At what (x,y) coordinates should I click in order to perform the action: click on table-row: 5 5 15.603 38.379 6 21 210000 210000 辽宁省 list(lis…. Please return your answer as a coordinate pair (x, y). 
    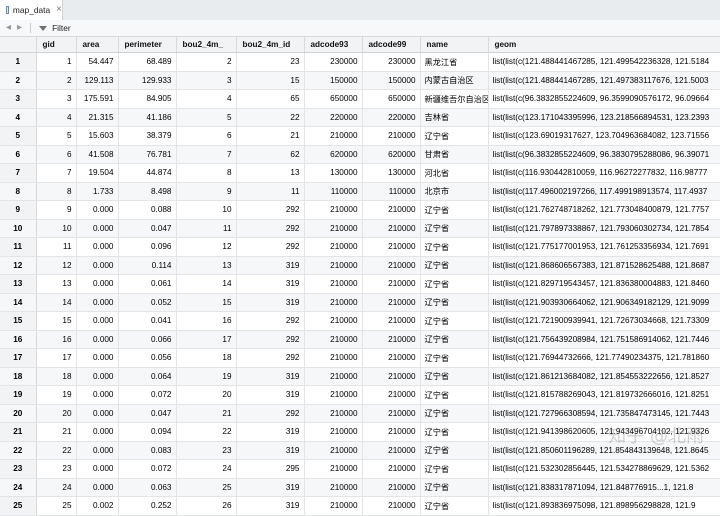
    Looking at the image, I should click on (360, 136).